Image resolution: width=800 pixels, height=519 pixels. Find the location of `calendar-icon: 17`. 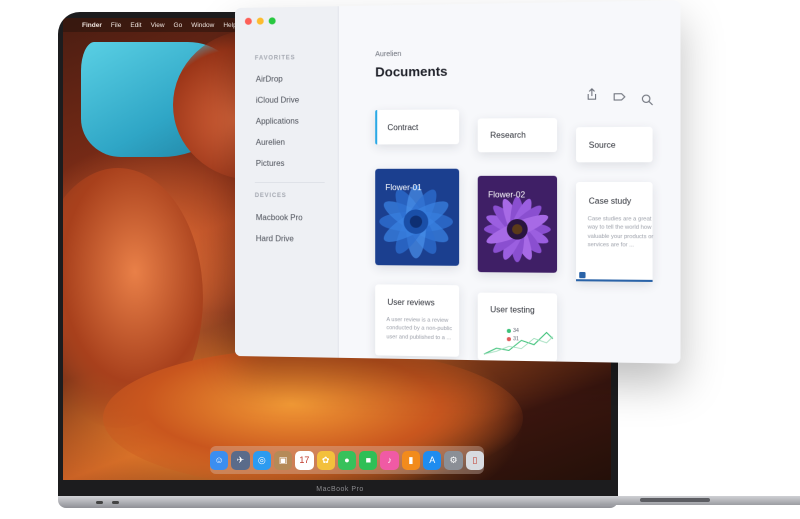

calendar-icon: 17 is located at coordinates (304, 460).